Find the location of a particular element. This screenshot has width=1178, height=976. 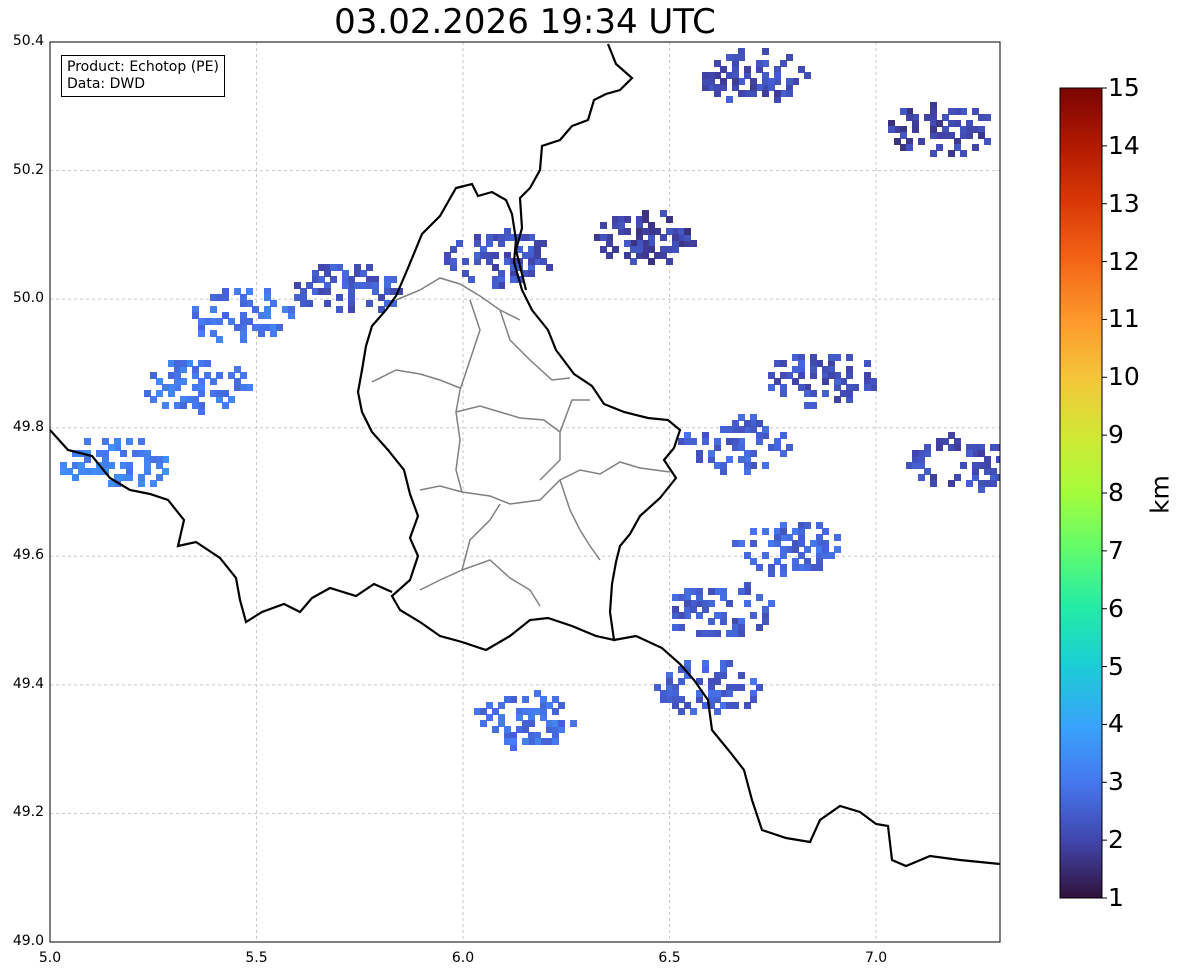

colorbar is located at coordinates (1081, 493).